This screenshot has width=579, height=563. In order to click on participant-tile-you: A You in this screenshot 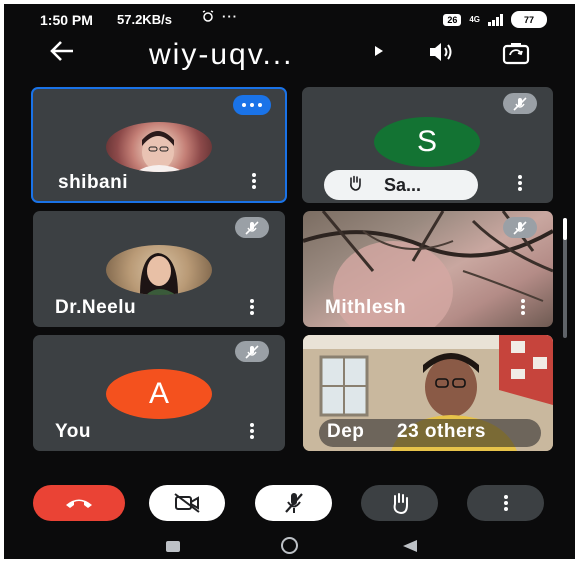, I will do `click(159, 393)`.